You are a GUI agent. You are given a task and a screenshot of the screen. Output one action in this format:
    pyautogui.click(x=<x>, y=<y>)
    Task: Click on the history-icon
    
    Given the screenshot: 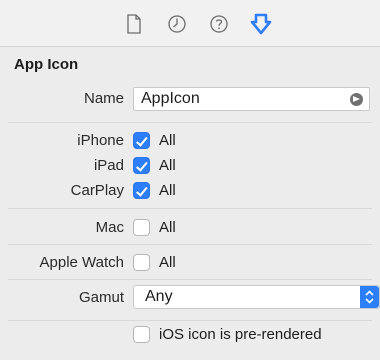 What is the action you would take?
    pyautogui.click(x=177, y=24)
    